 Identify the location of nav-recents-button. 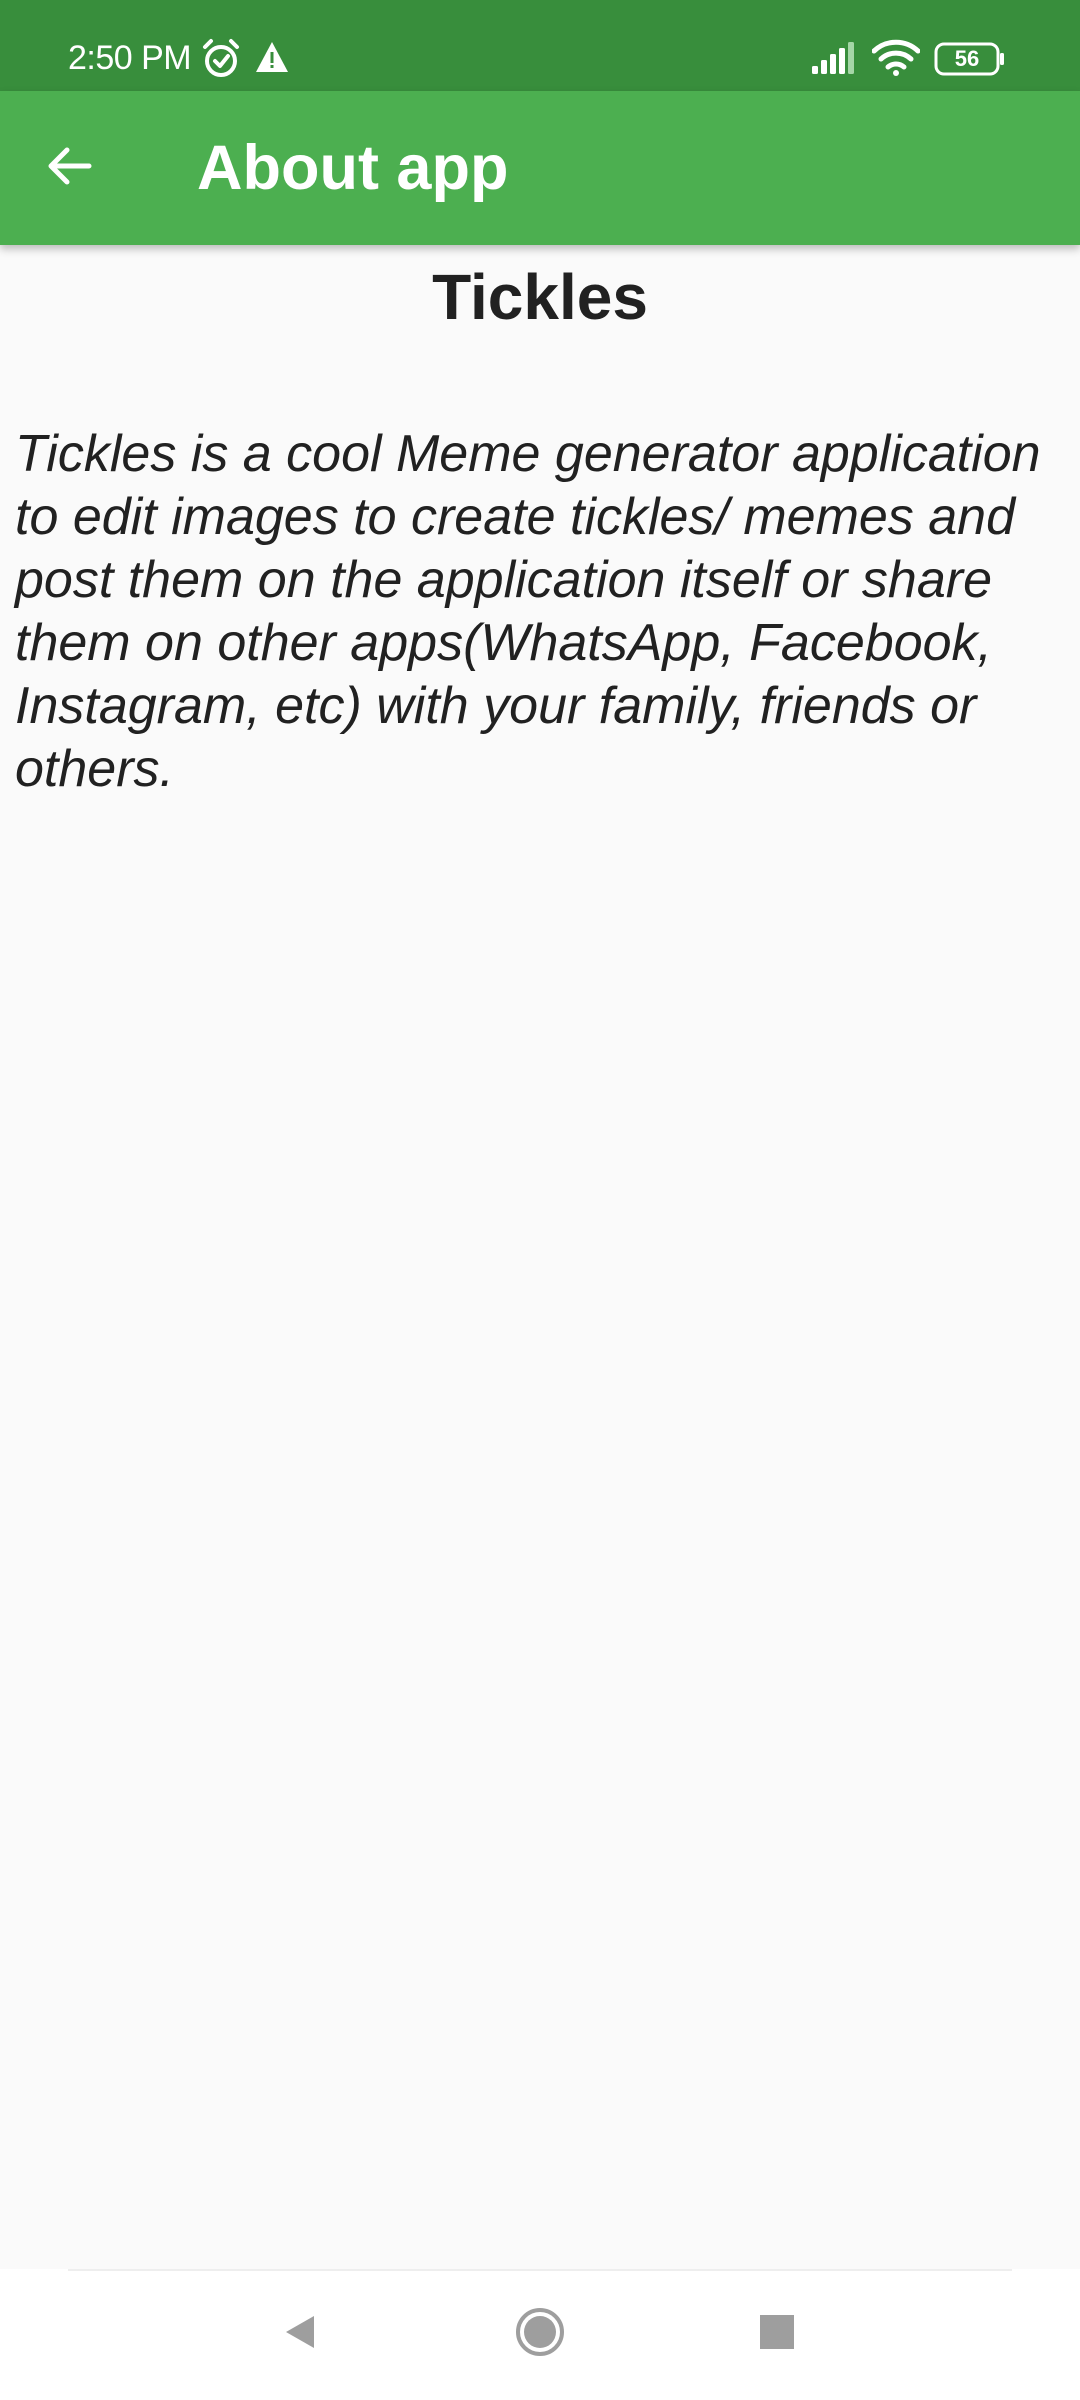
(777, 2334).